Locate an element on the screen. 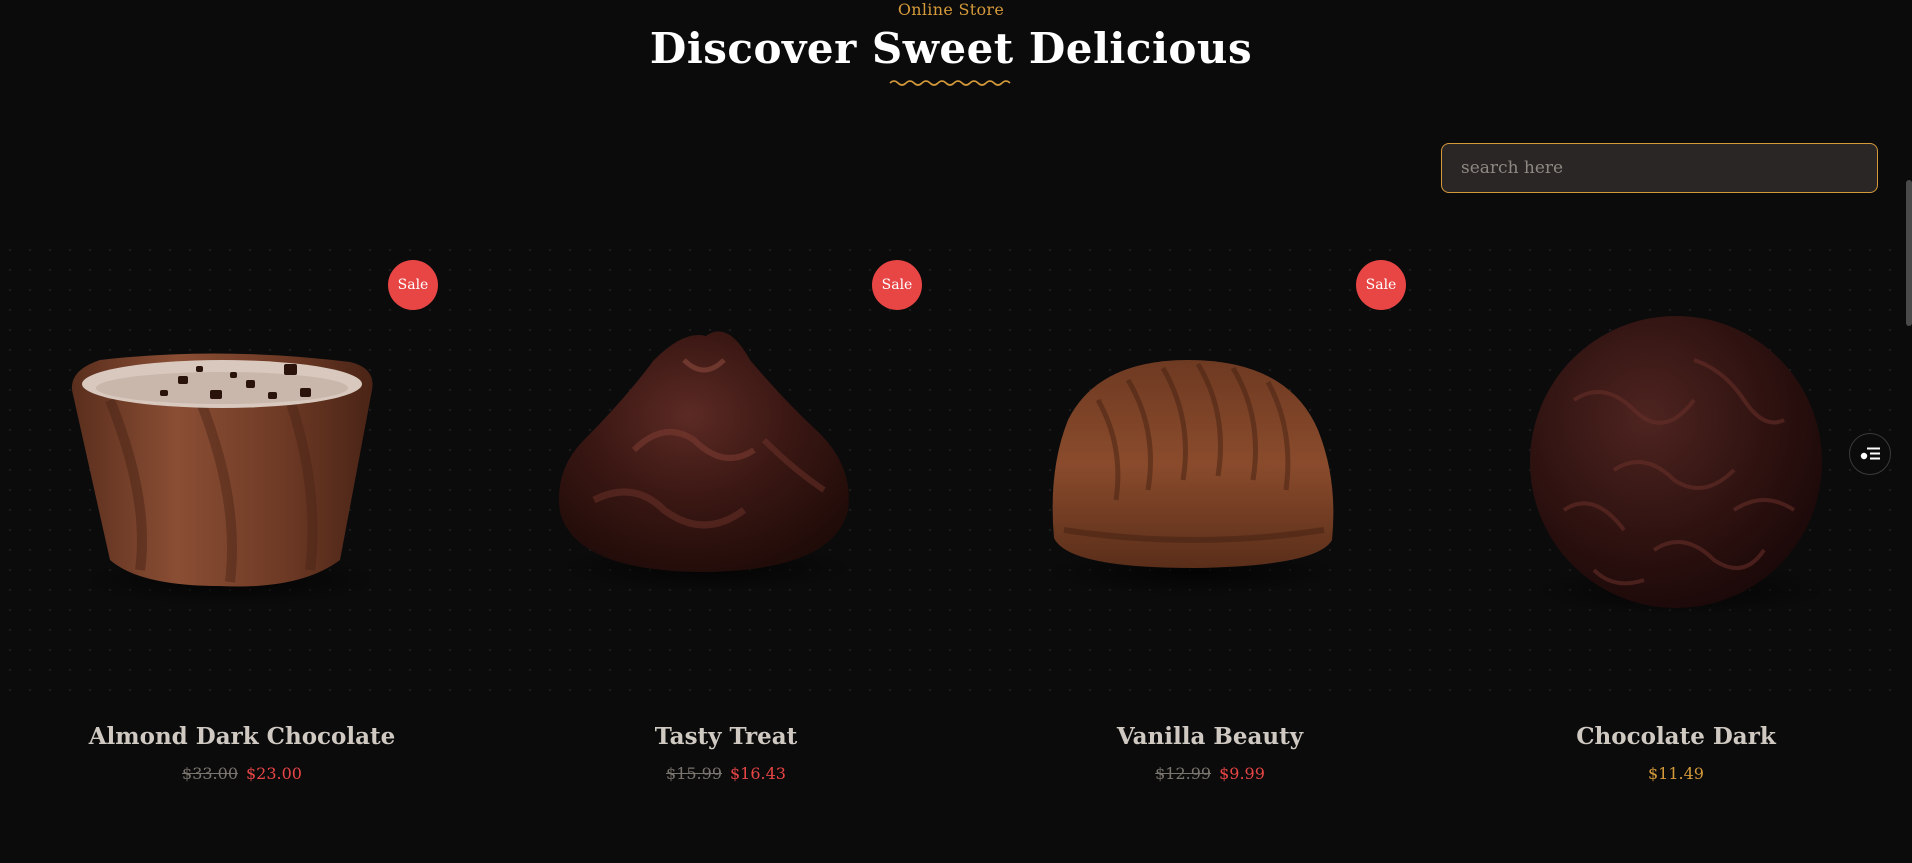 The height and width of the screenshot is (863, 1912). old-price: $33.00 is located at coordinates (210, 773).